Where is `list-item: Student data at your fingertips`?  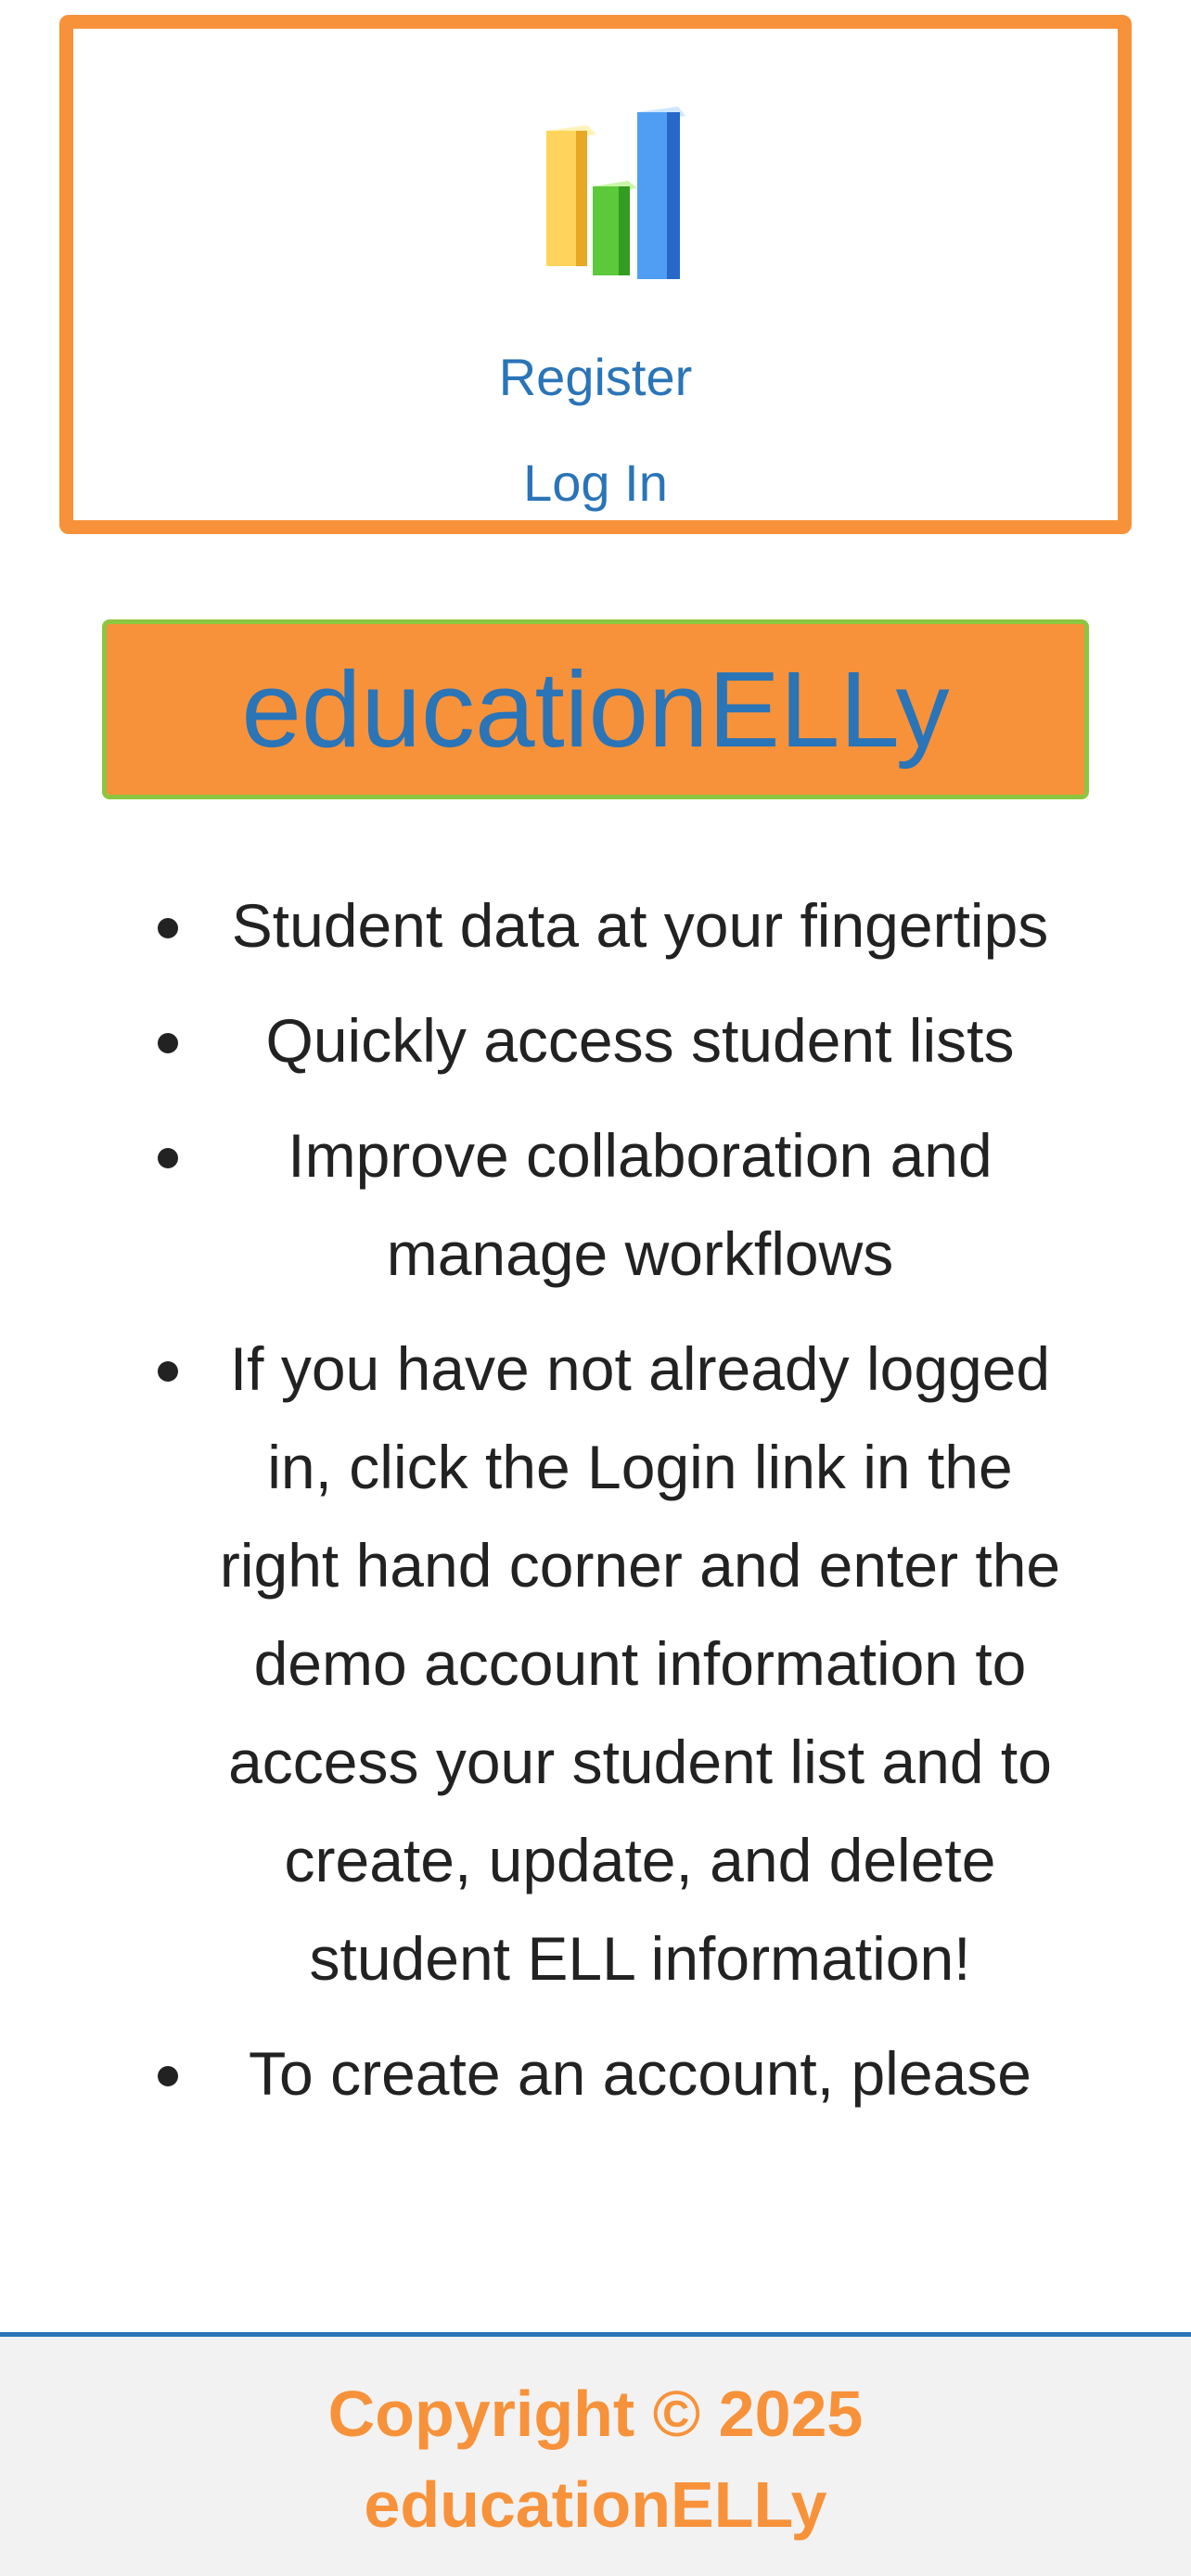 list-item: Student data at your fingertips is located at coordinates (612, 926).